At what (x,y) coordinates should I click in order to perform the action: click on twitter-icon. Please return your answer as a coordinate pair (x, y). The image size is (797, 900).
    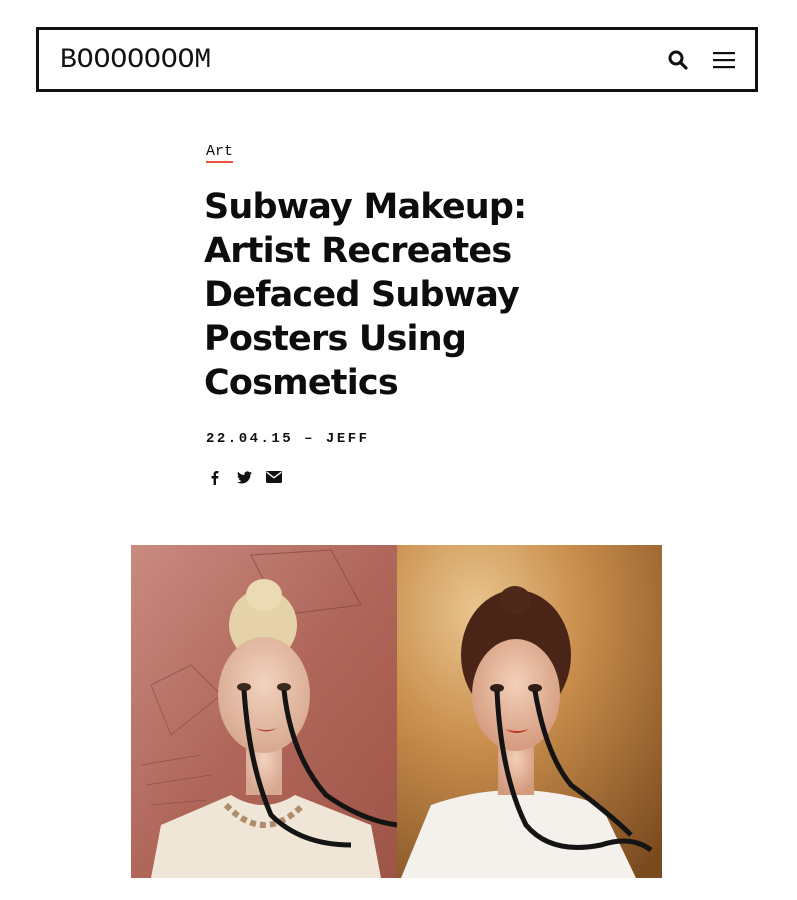
    Looking at the image, I should click on (244, 477).